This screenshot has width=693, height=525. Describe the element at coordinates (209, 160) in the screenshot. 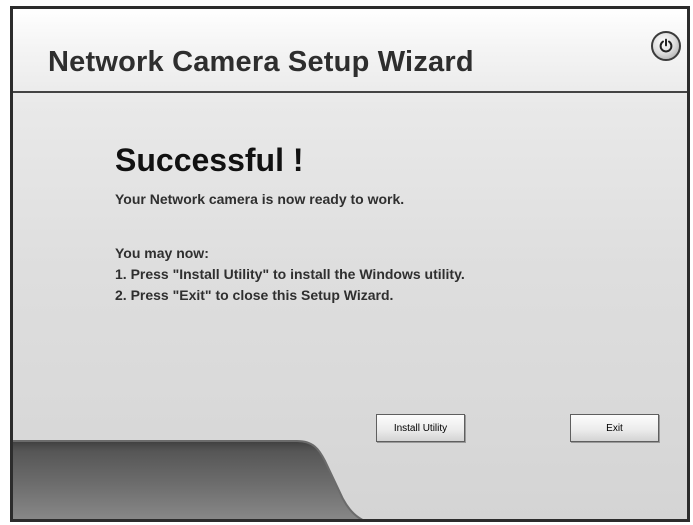

I see `success-heading: Successful !` at that location.